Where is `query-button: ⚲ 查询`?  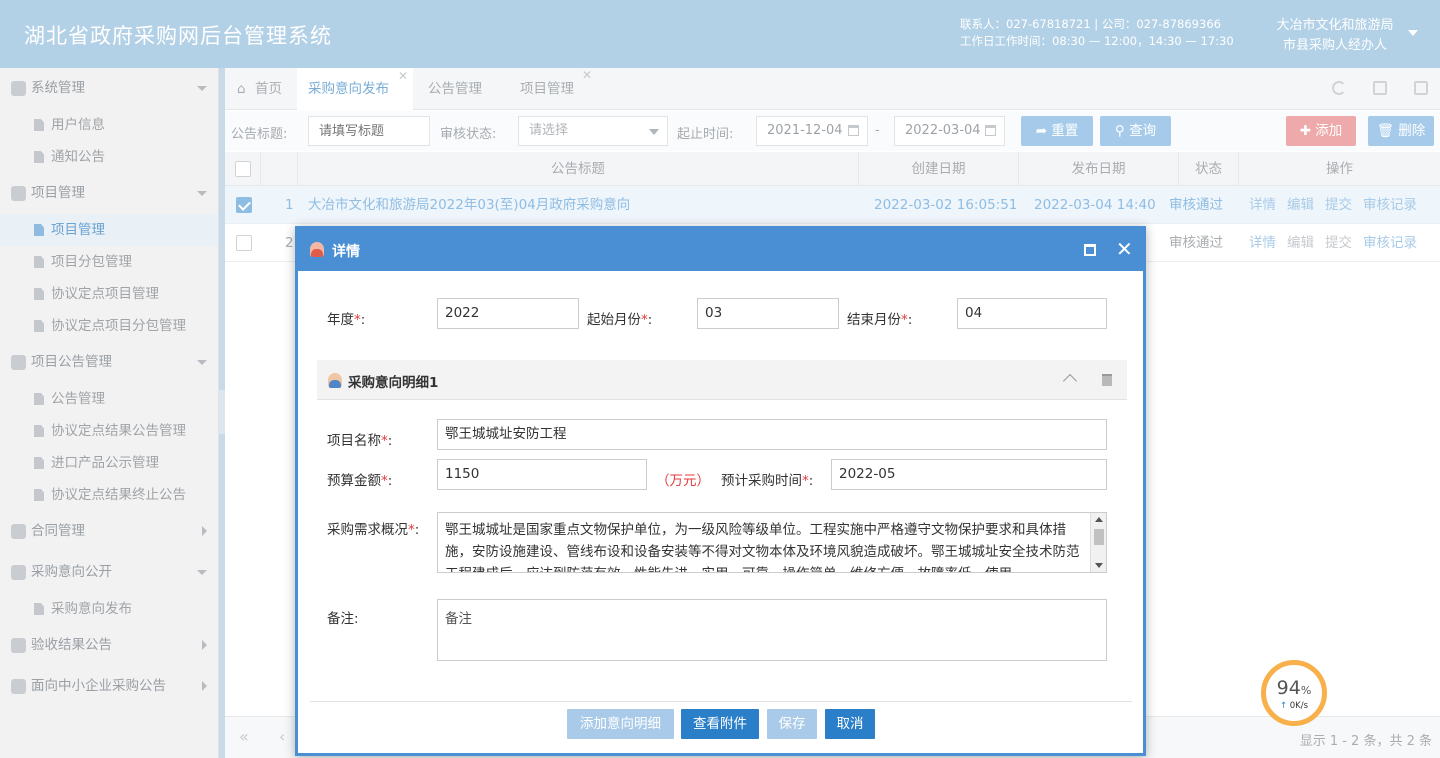 query-button: ⚲ 查询 is located at coordinates (1135, 131).